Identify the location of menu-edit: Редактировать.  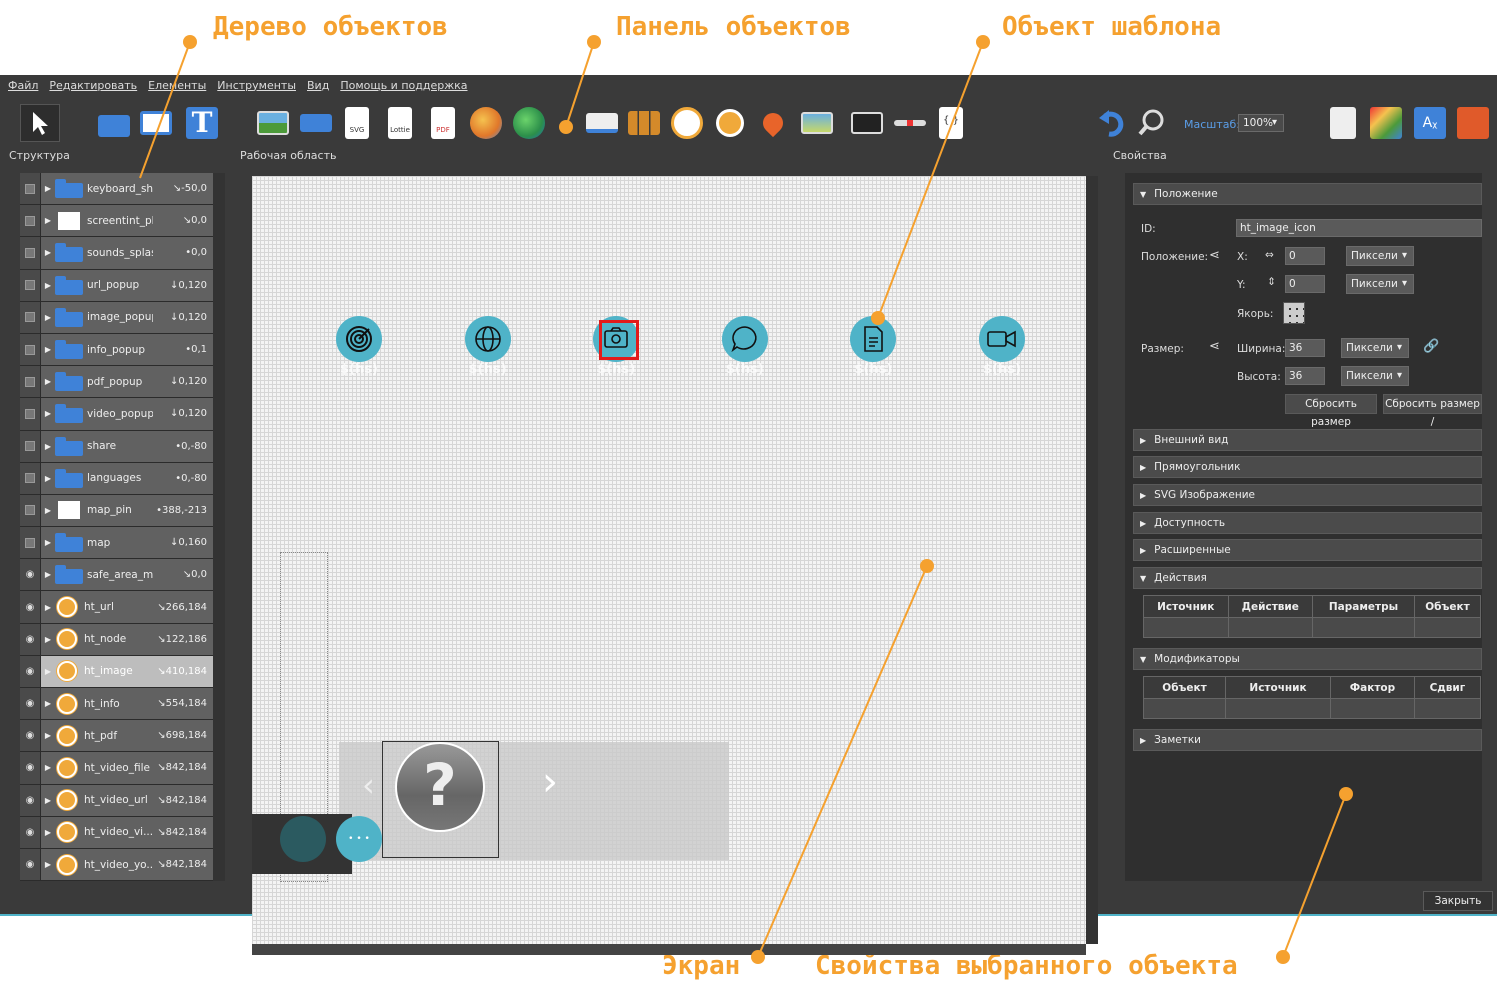
(93, 85).